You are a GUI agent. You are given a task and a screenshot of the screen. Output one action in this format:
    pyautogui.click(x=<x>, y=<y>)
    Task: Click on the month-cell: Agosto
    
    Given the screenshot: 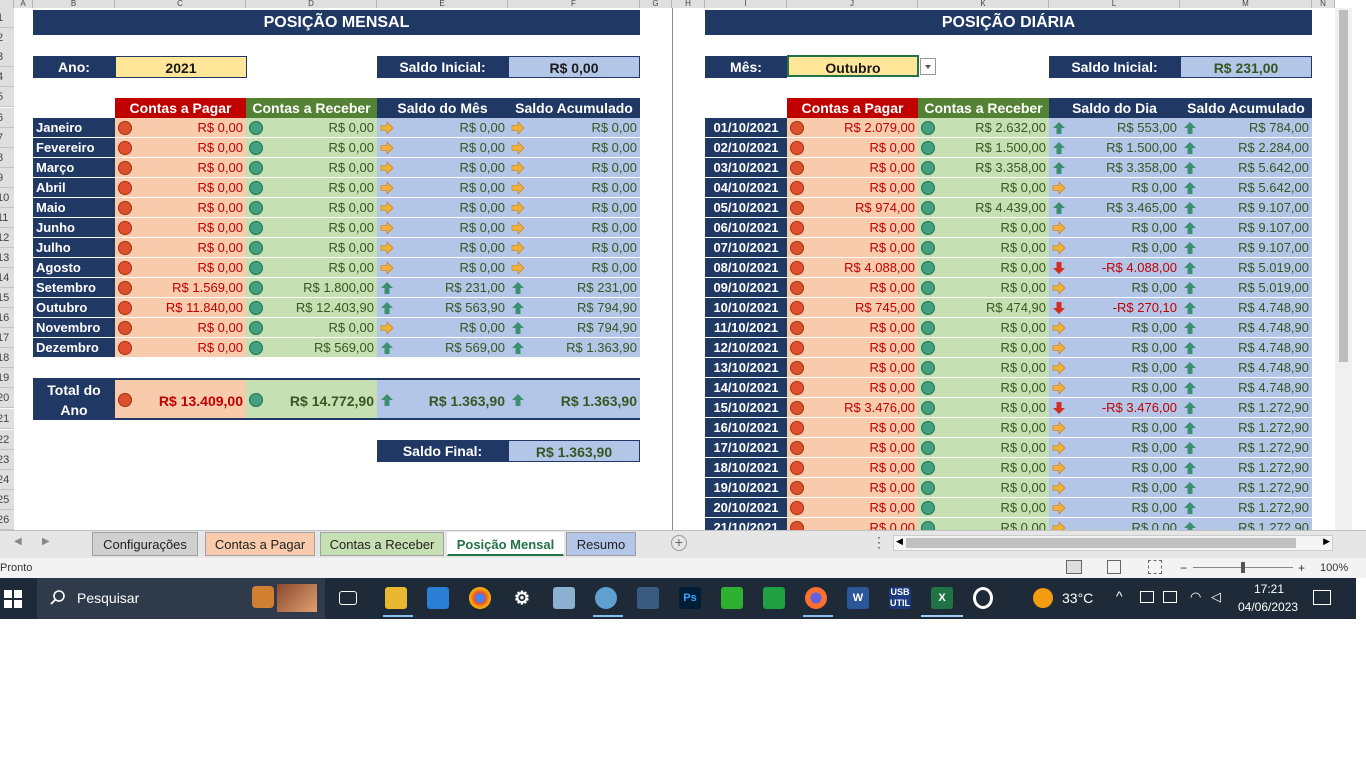 What is the action you would take?
    pyautogui.click(x=74, y=268)
    